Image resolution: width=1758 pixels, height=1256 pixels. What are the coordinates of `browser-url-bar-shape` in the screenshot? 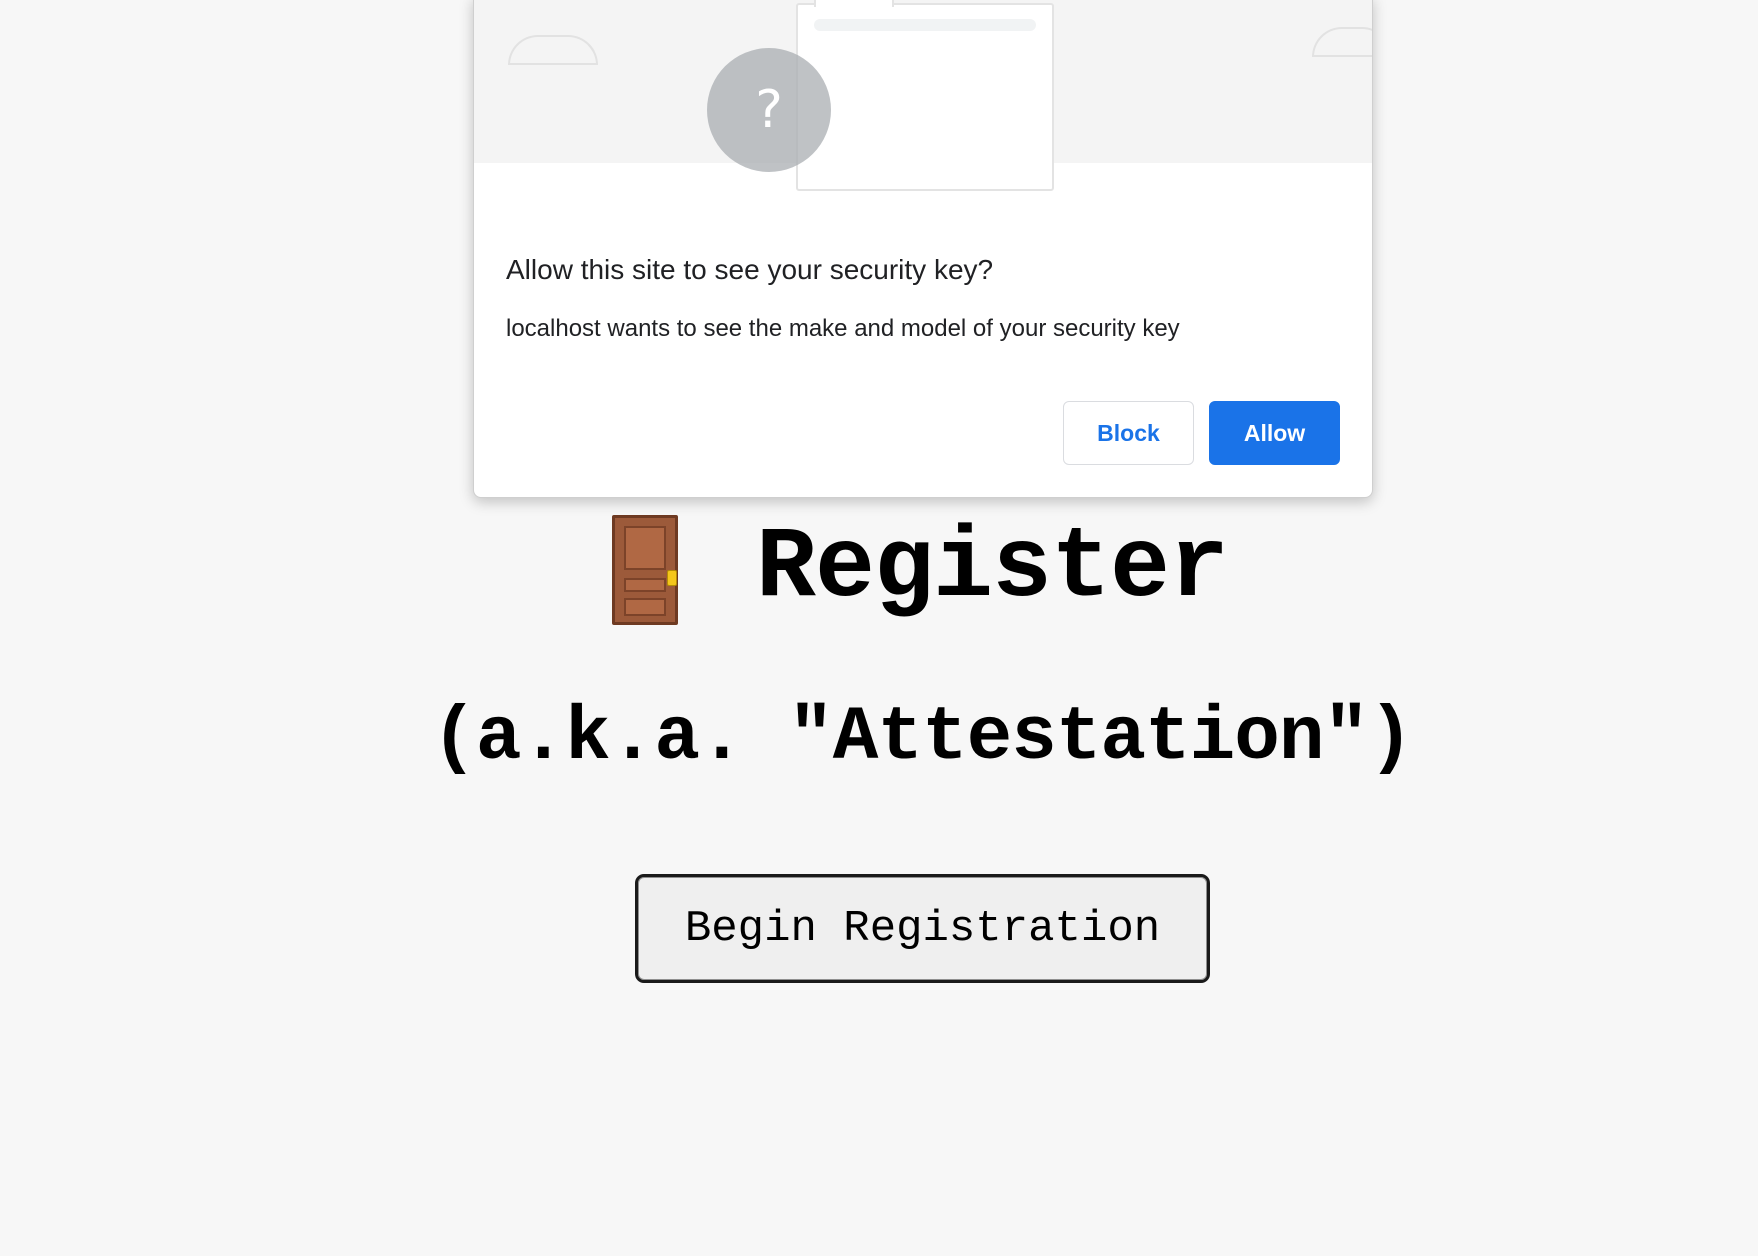 It's located at (925, 25).